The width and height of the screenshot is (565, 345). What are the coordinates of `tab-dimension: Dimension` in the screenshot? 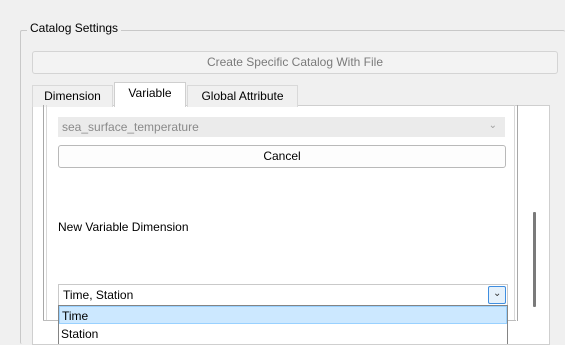 It's located at (72, 96).